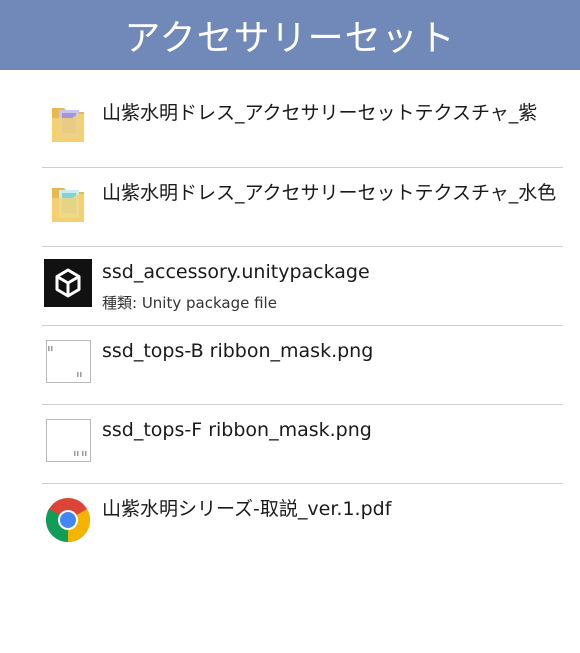  Describe the element at coordinates (320, 113) in the screenshot. I see `file-name: 山紫水明ドレス_アクセサリーセットテクスチャ_紫` at that location.